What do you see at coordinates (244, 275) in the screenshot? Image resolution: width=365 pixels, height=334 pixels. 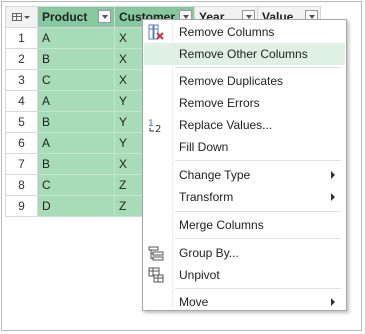 I see `menu-item-unpivot: Unpivot` at bounding box center [244, 275].